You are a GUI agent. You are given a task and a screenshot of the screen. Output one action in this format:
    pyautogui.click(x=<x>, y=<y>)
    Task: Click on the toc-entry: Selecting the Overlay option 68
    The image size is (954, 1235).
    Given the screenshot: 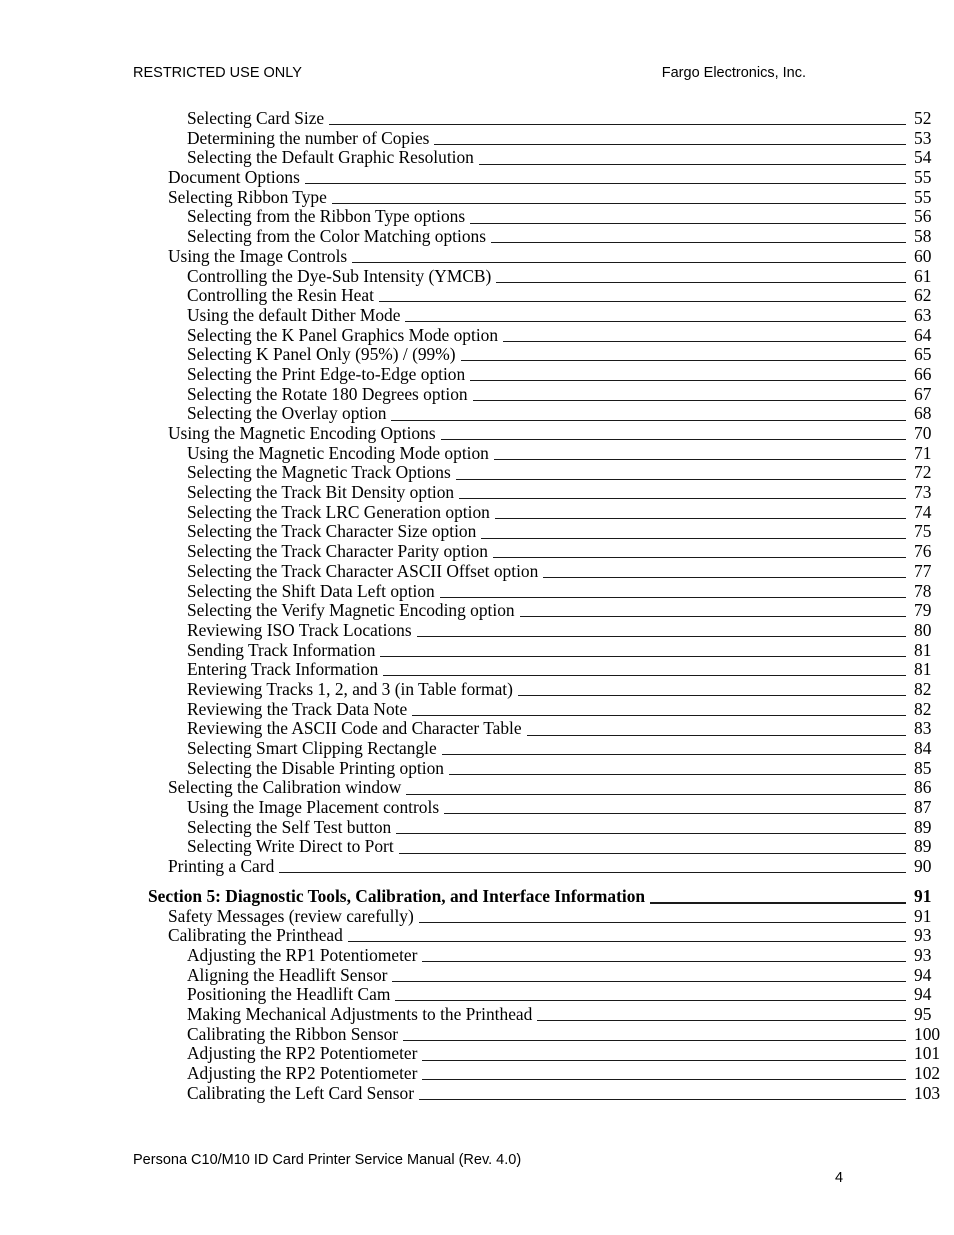 What is the action you would take?
    pyautogui.click(x=477, y=414)
    